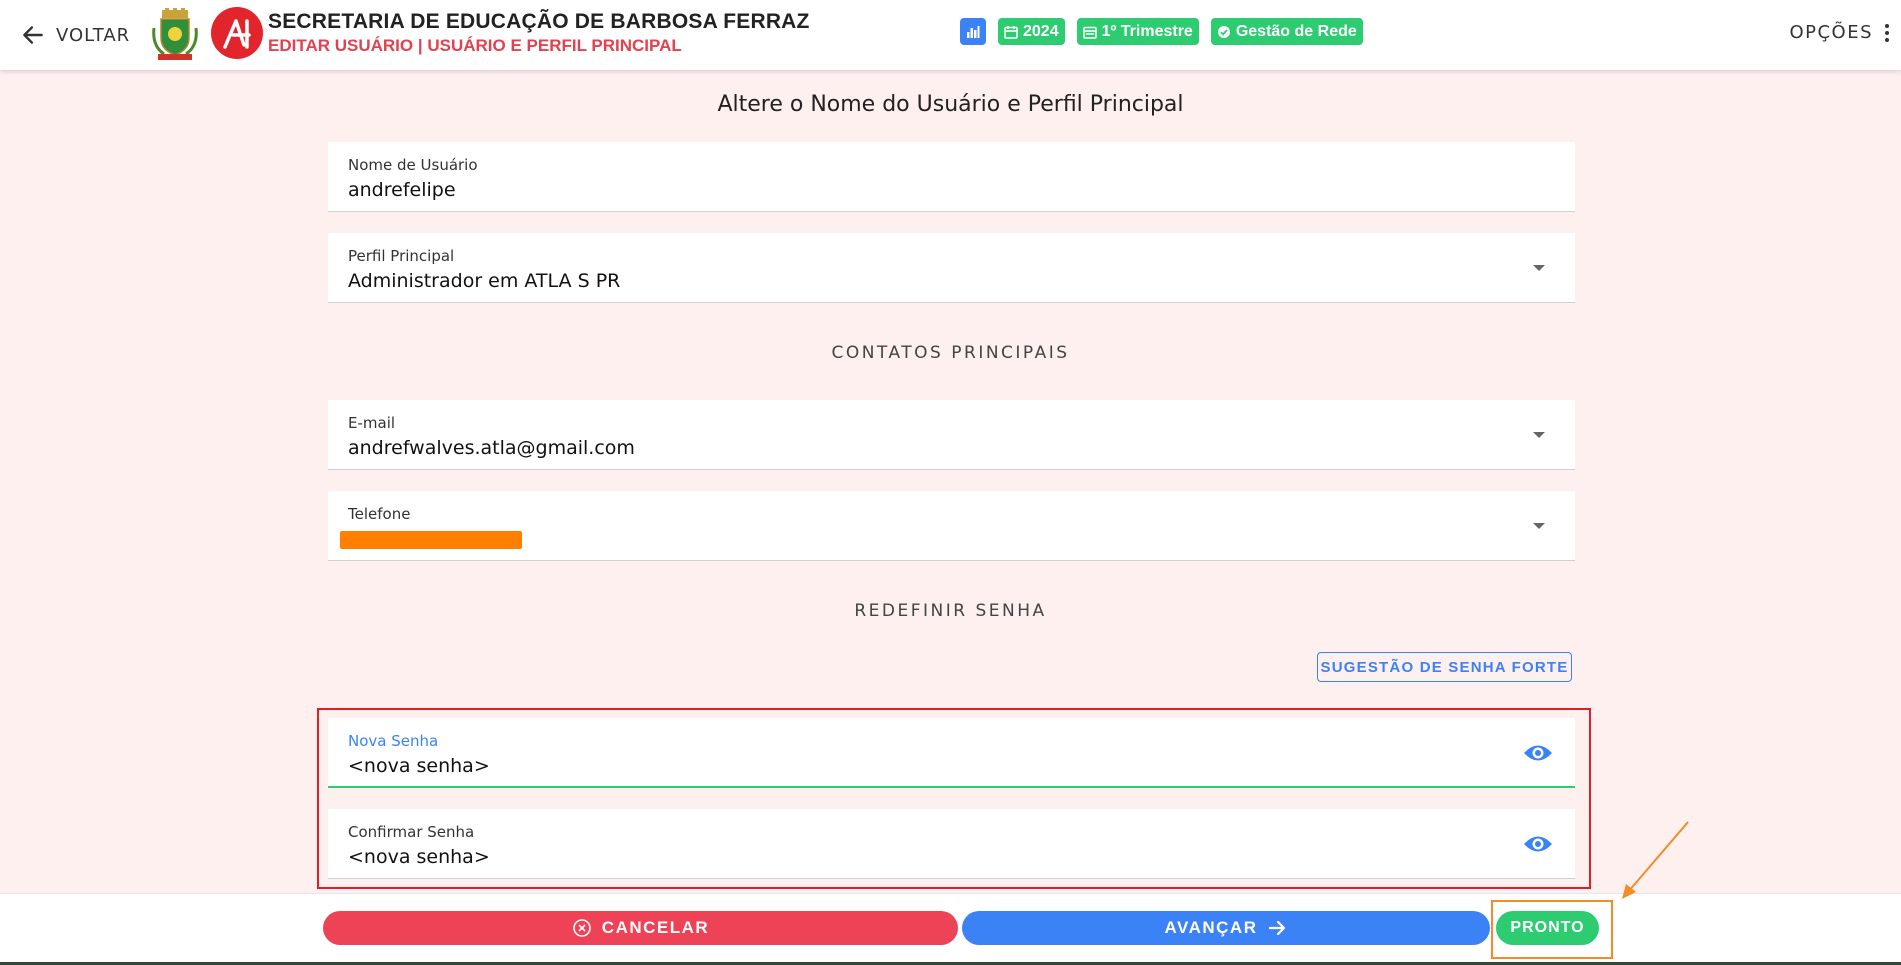 The image size is (1901, 965). I want to click on cancel-button: CANCELAR, so click(640, 928).